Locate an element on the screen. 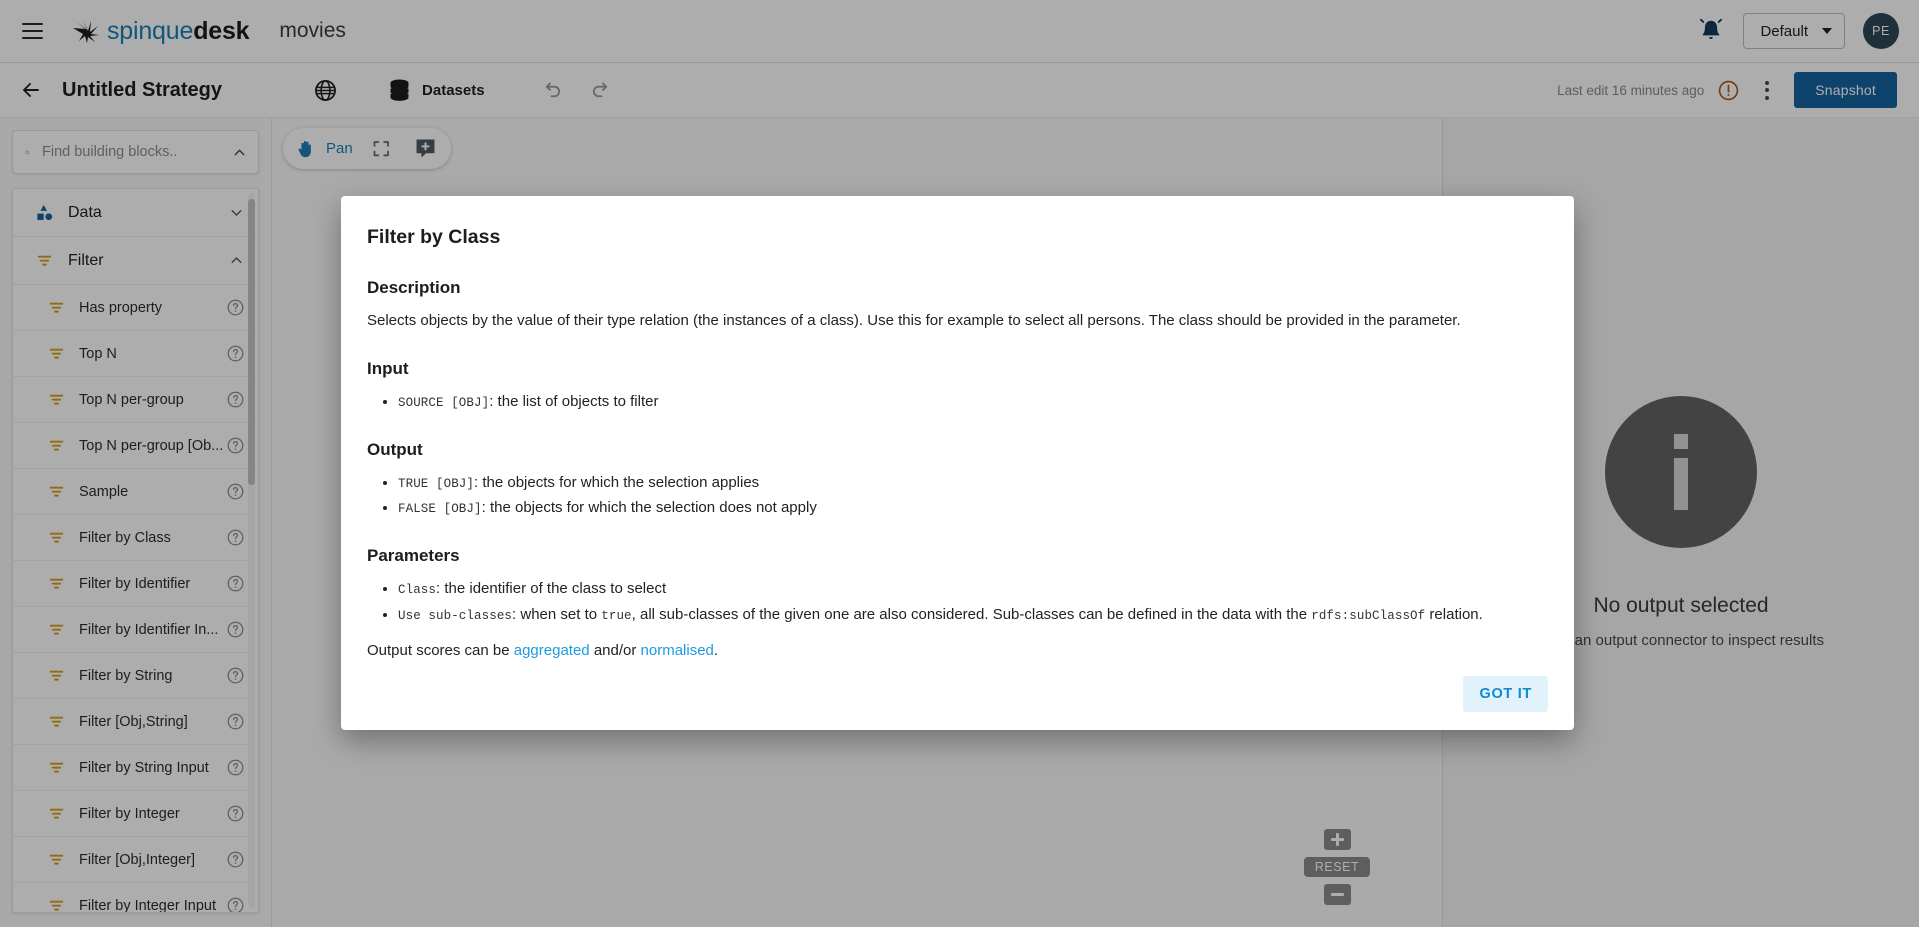  param-class-text: : the identifier of the class to select is located at coordinates (551, 588).